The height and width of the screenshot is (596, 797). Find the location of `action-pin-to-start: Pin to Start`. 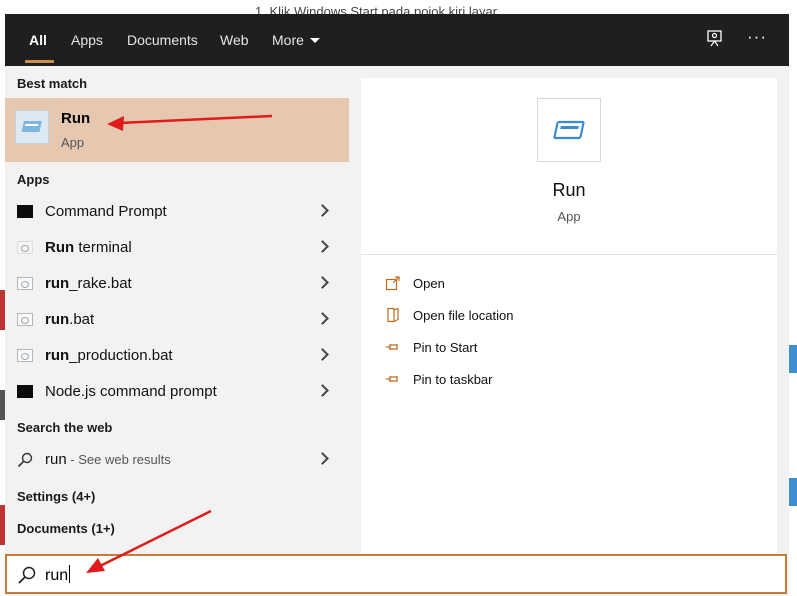

action-pin-to-start: Pin to Start is located at coordinates (565, 350).